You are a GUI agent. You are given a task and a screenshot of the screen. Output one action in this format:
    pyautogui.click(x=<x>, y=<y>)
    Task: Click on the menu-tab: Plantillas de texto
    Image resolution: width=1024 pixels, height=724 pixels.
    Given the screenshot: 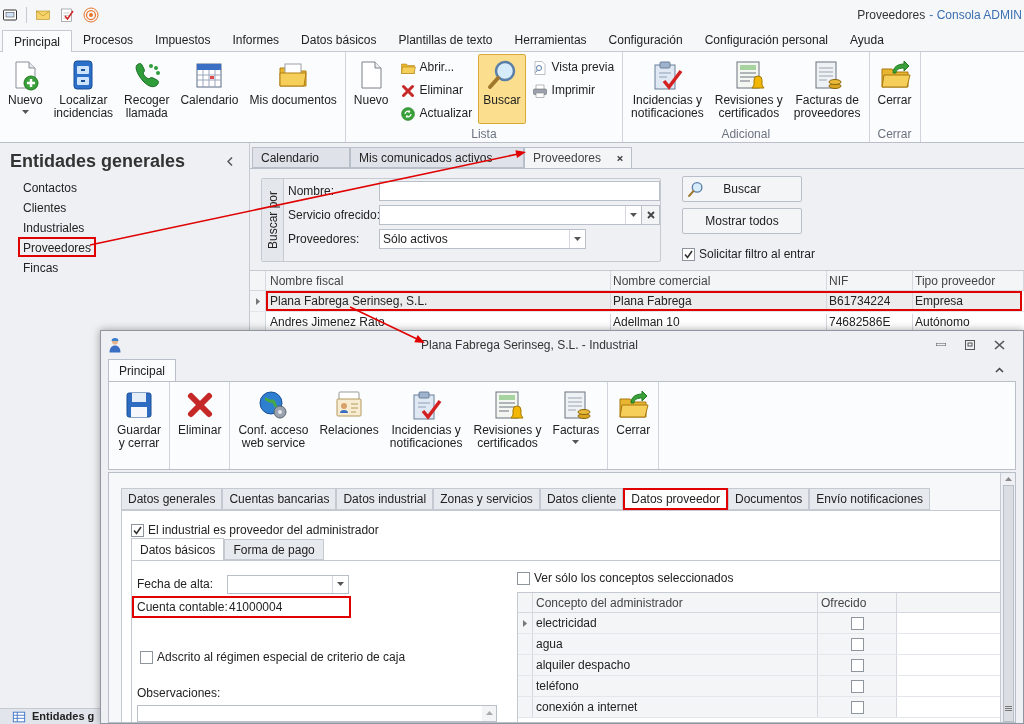 What is the action you would take?
    pyautogui.click(x=445, y=40)
    